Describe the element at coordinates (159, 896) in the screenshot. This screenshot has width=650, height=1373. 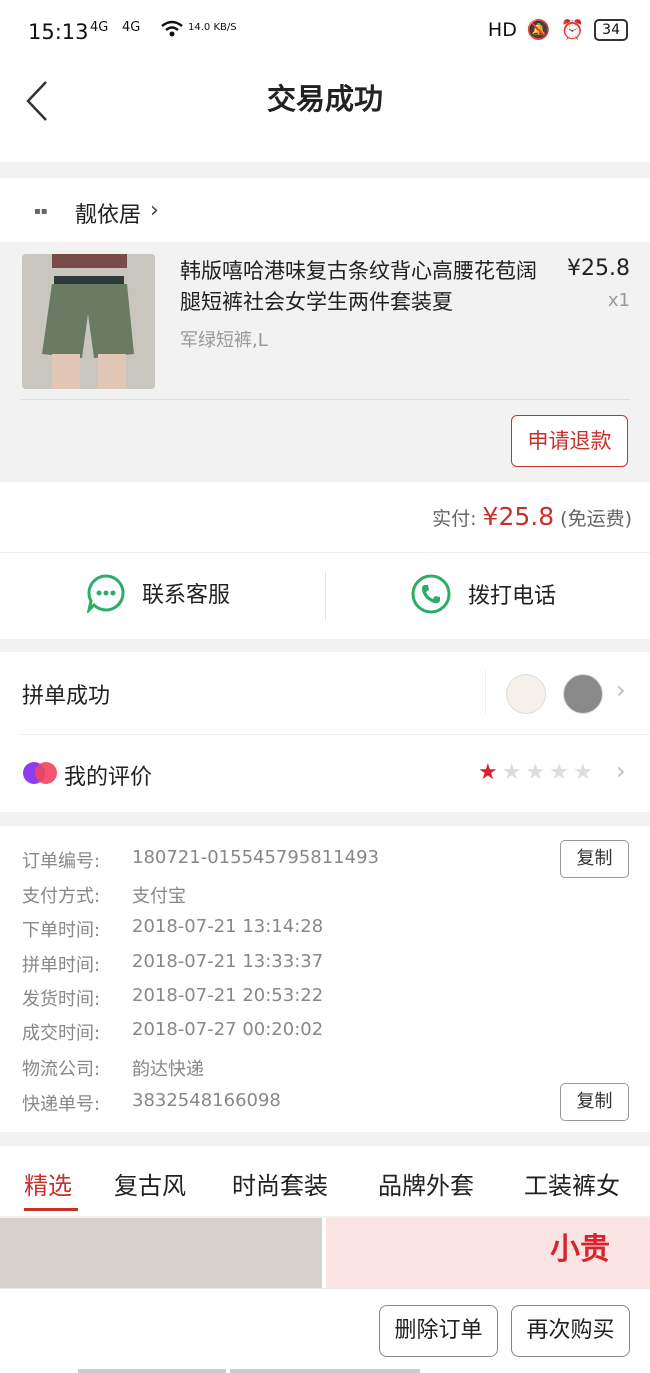
I see `info-value: 支付宝` at that location.